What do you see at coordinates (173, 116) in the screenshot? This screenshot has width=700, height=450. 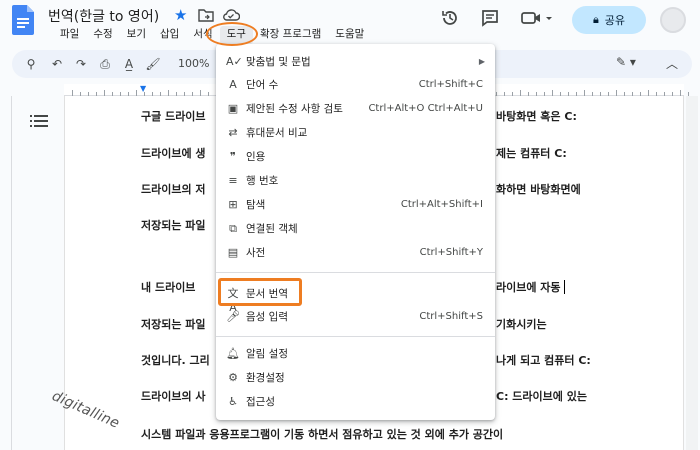 I see `doc-line-1: 구글 드라이브` at bounding box center [173, 116].